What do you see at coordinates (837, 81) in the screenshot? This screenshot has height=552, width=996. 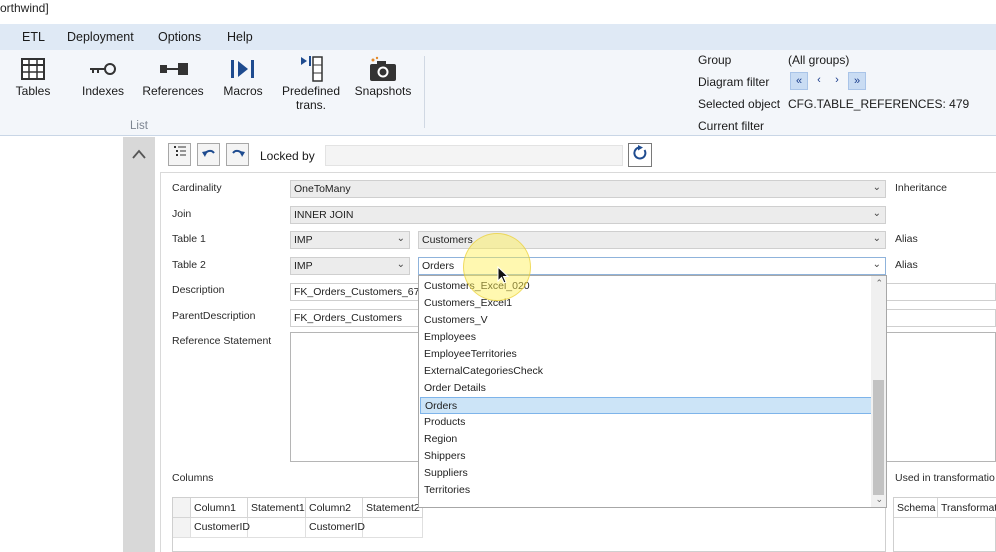 I see `nav-next-button: ›` at bounding box center [837, 81].